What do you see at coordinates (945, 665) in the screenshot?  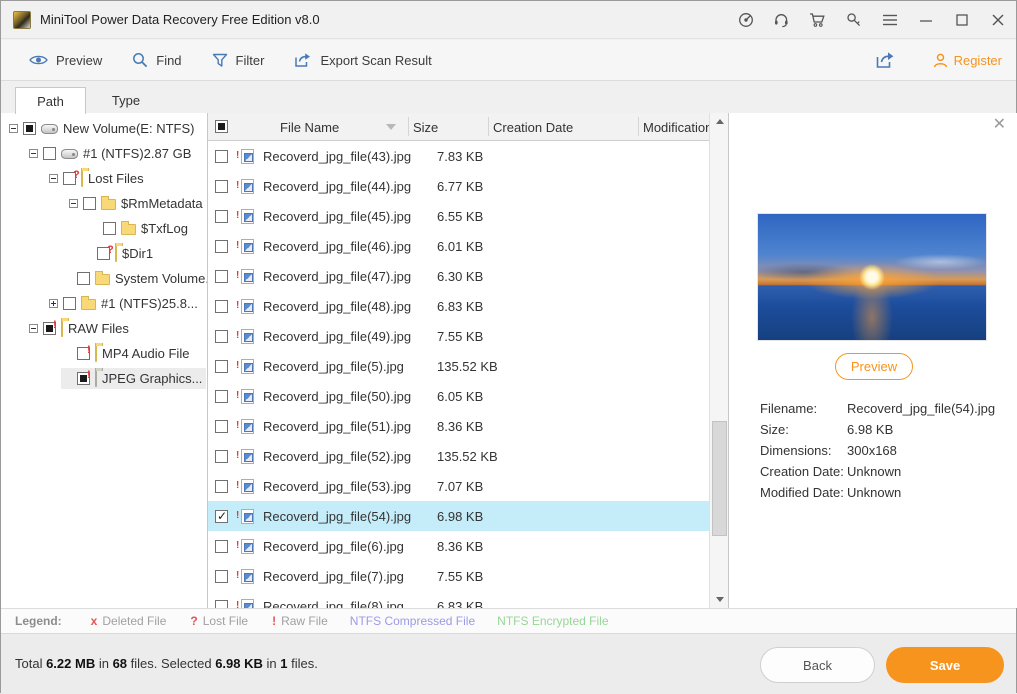 I see `save-button: Save` at bounding box center [945, 665].